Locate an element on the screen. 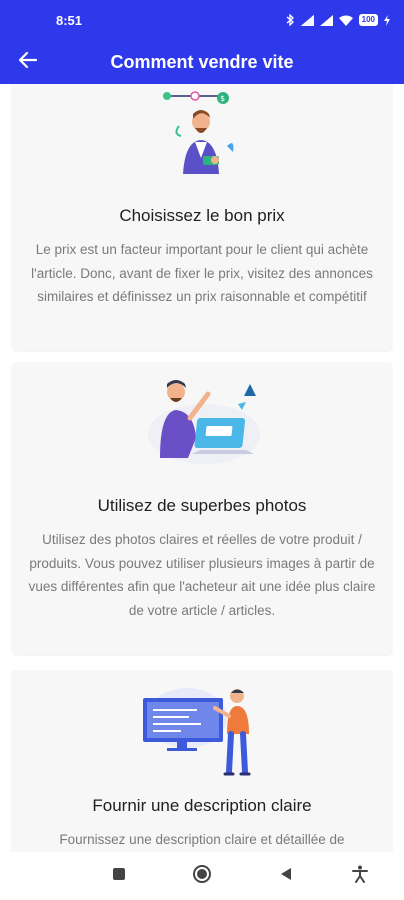  status-bar: 8:51 100 is located at coordinates (202, 20).